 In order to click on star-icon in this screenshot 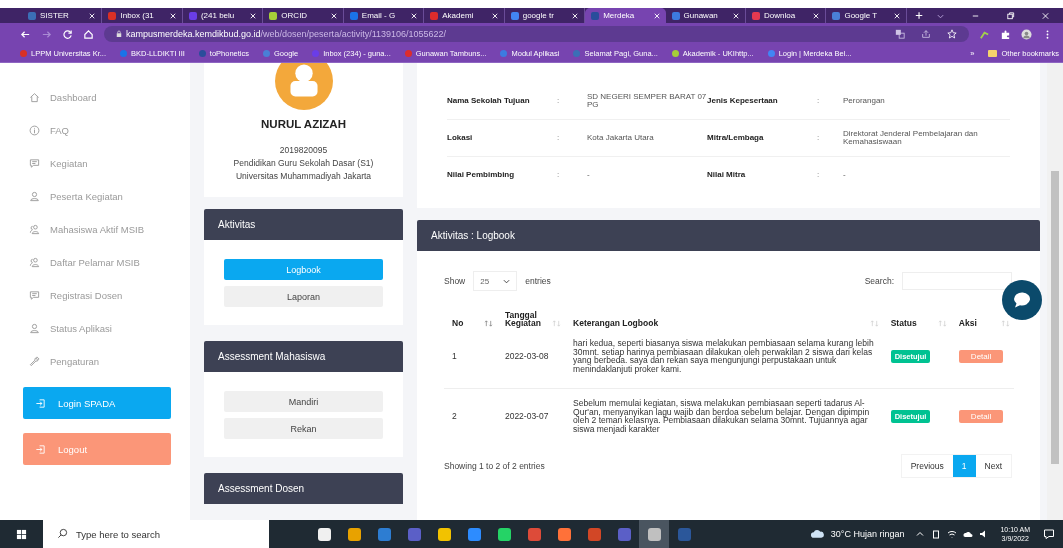, I will do `click(952, 34)`.